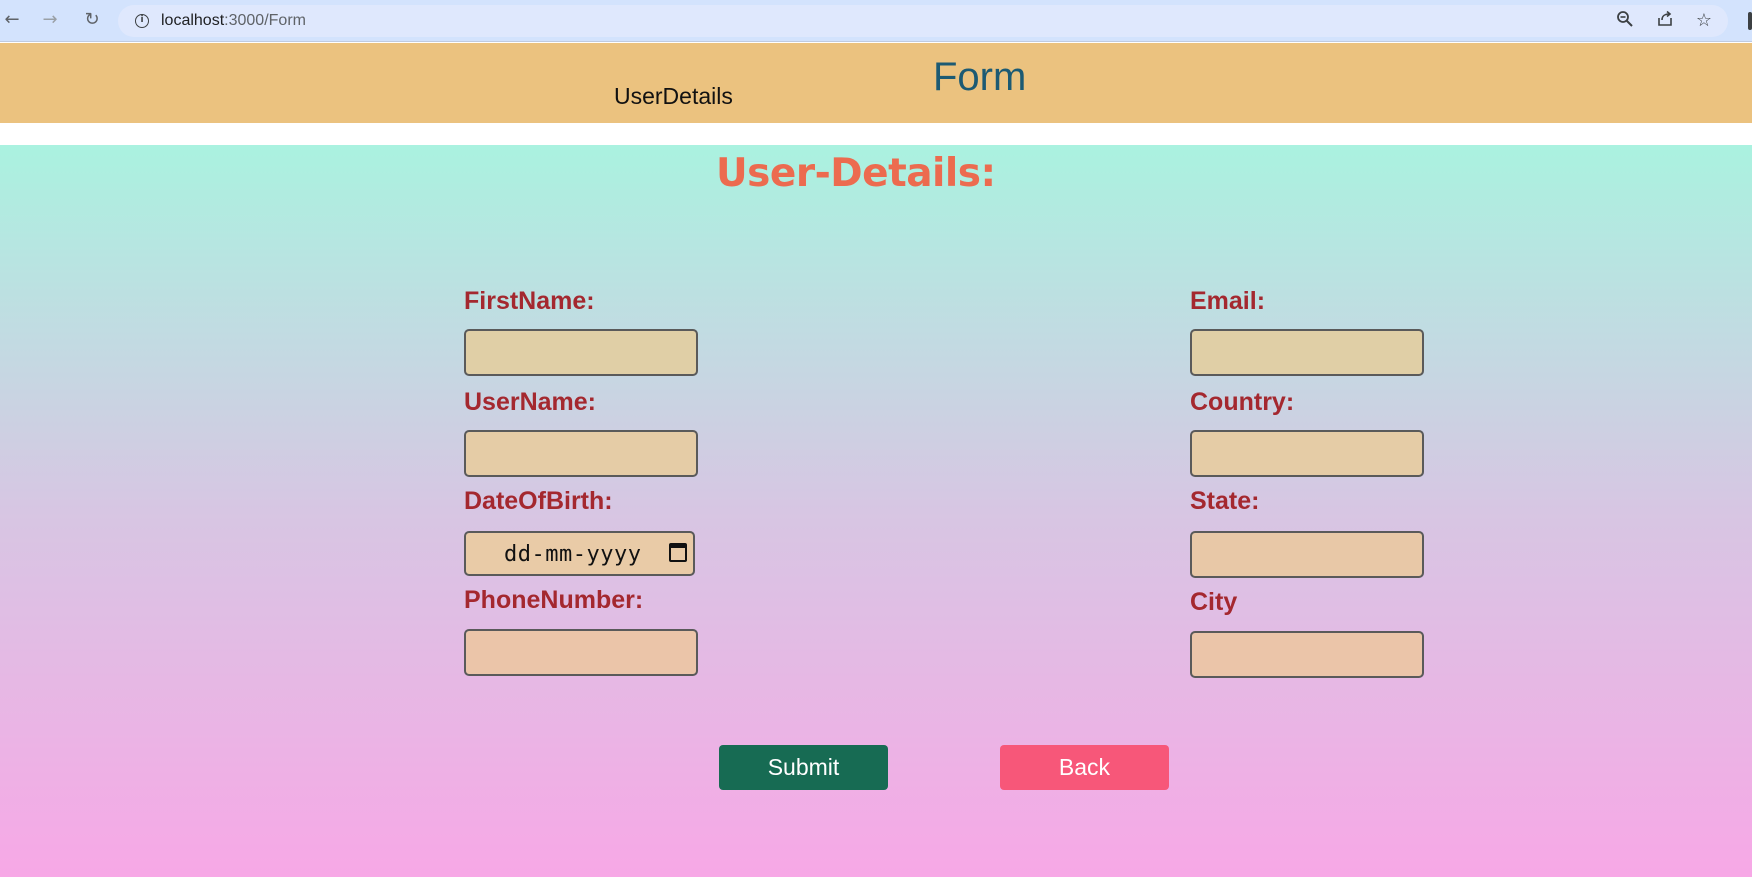 The image size is (1752, 878). Describe the element at coordinates (554, 600) in the screenshot. I see `phonenumber-label: PhoneNumber:` at that location.